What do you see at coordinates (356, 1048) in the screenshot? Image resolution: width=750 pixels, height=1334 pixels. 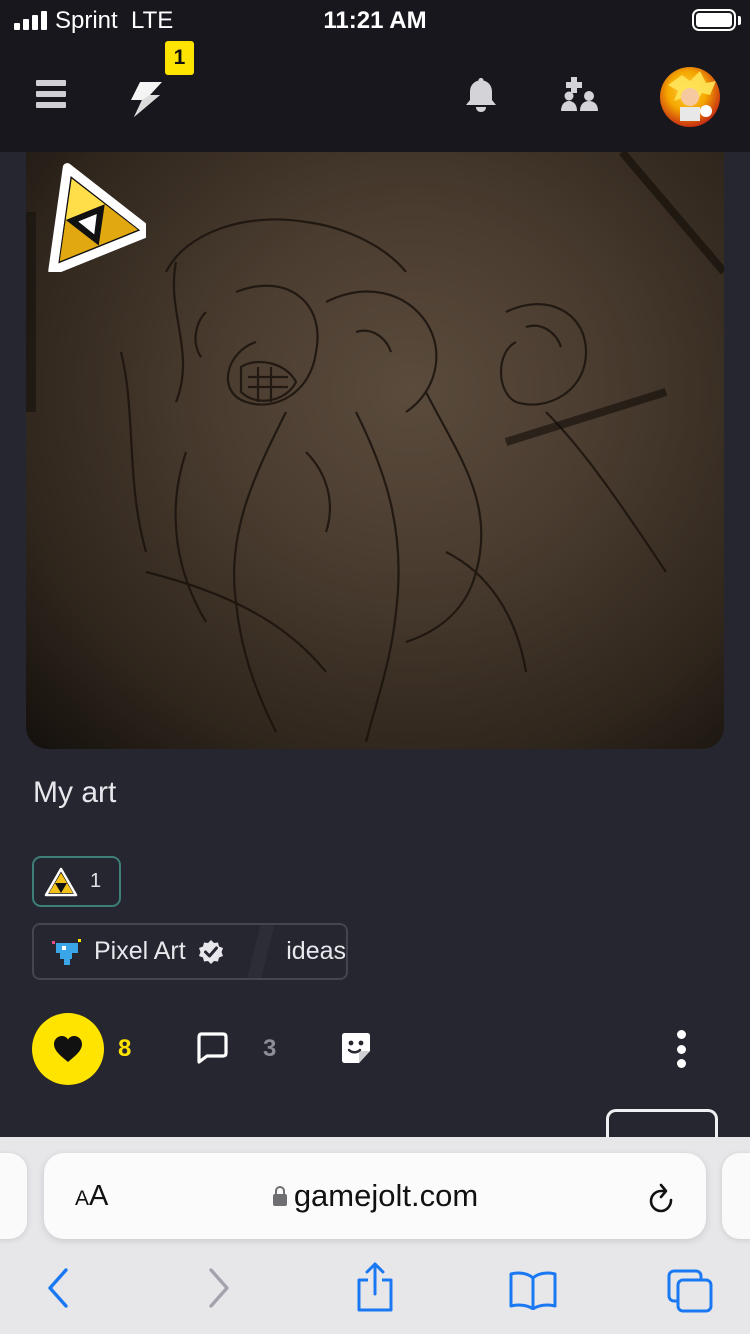 I see `add-sticker-icon` at bounding box center [356, 1048].